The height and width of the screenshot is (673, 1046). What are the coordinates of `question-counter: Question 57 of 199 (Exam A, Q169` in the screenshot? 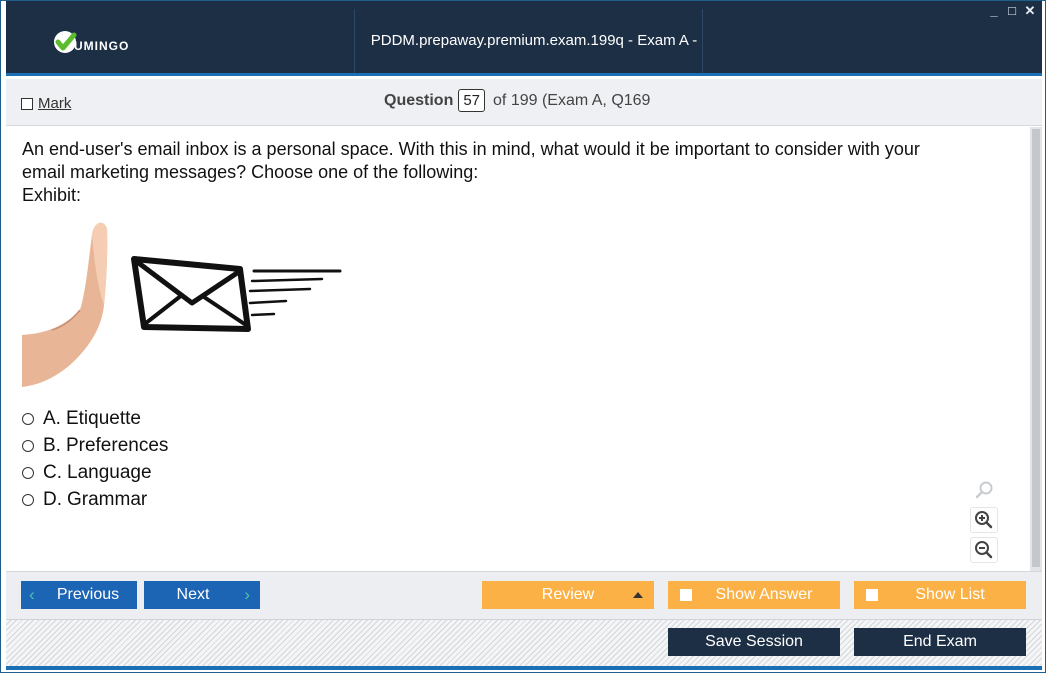 It's located at (517, 100).